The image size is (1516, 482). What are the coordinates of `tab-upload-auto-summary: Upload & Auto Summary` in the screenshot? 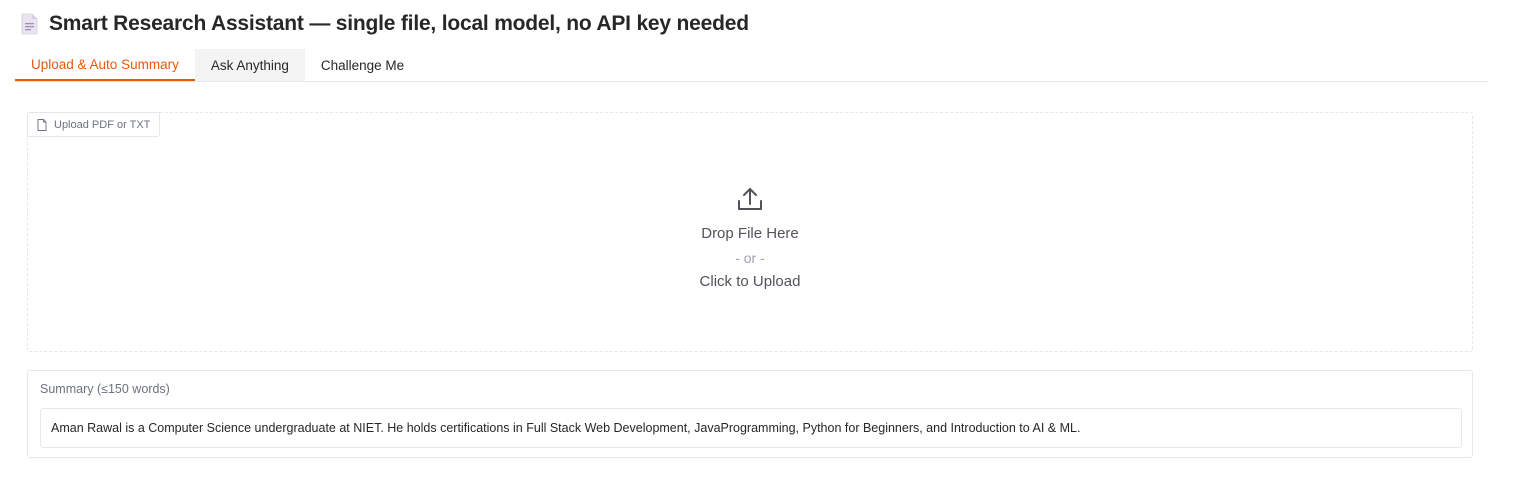 It's located at (105, 65).